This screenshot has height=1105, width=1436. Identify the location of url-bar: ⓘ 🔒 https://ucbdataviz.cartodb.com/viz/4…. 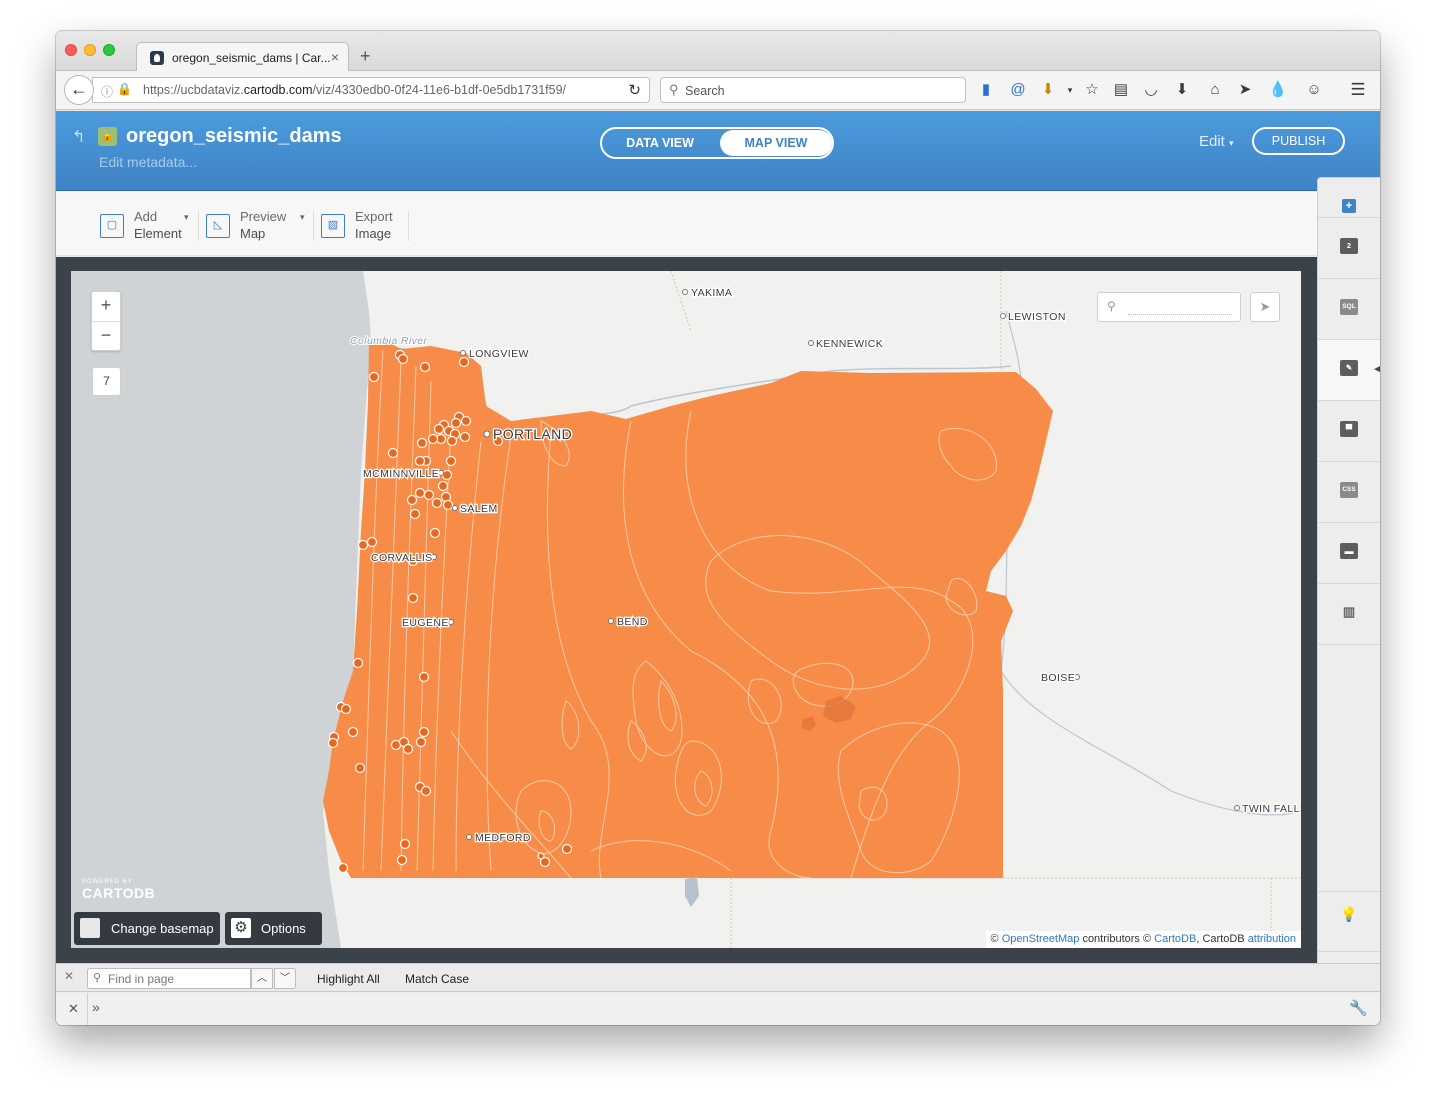
(371, 90).